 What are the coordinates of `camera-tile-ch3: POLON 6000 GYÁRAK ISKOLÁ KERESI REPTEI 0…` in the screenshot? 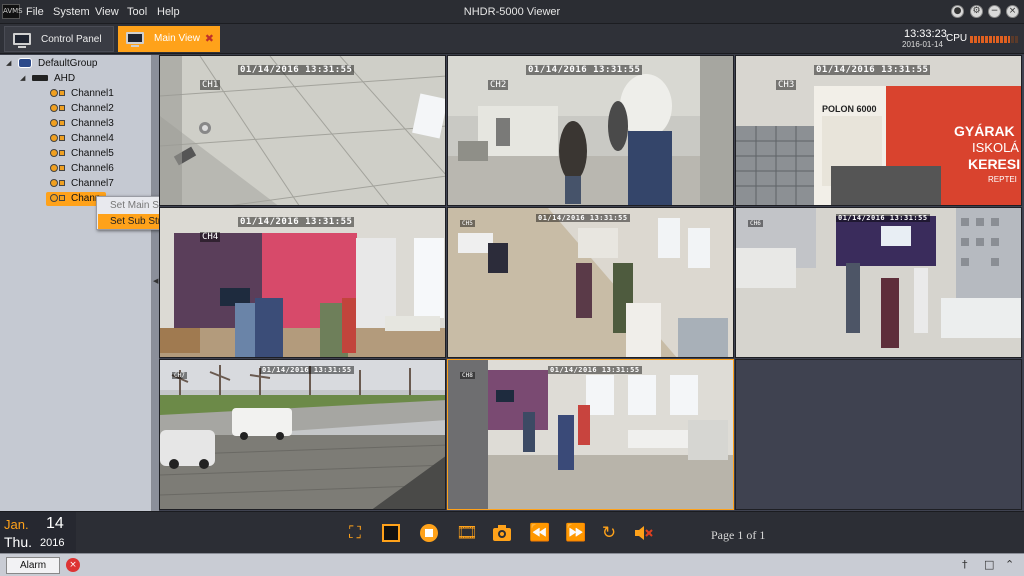 It's located at (878, 130).